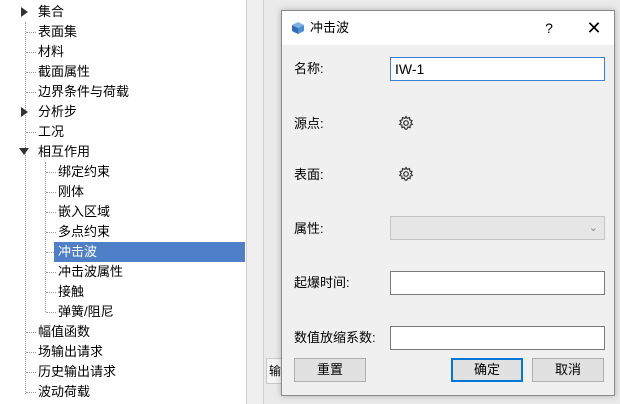 This screenshot has height=404, width=620. What do you see at coordinates (84, 211) in the screenshot?
I see `tree-item-label: 嵌入区域` at bounding box center [84, 211].